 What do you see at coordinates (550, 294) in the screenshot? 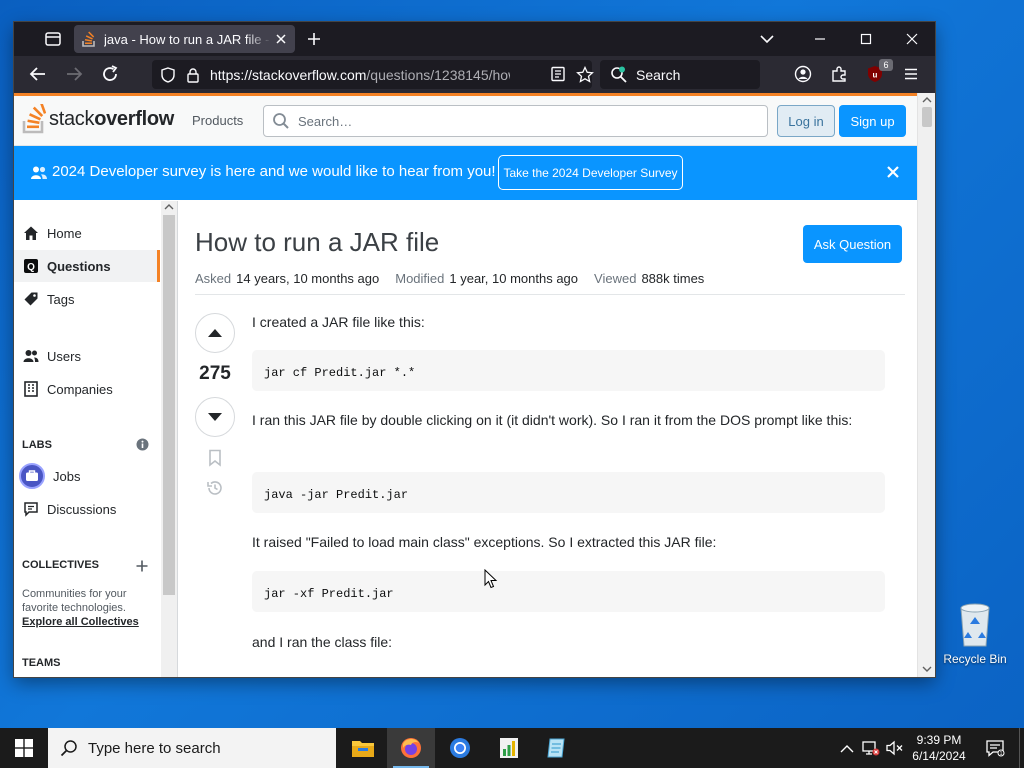
I see `divider` at bounding box center [550, 294].